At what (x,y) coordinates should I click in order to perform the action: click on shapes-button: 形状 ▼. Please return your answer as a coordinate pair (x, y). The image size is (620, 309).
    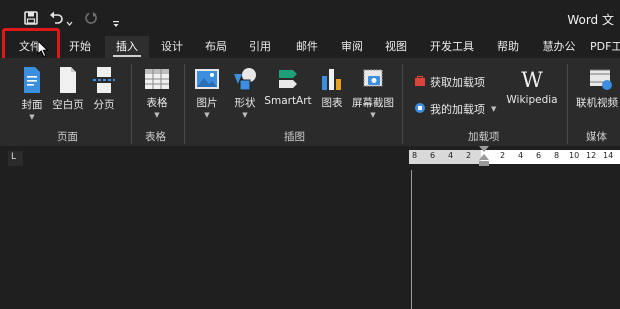
    Looking at the image, I should click on (245, 92).